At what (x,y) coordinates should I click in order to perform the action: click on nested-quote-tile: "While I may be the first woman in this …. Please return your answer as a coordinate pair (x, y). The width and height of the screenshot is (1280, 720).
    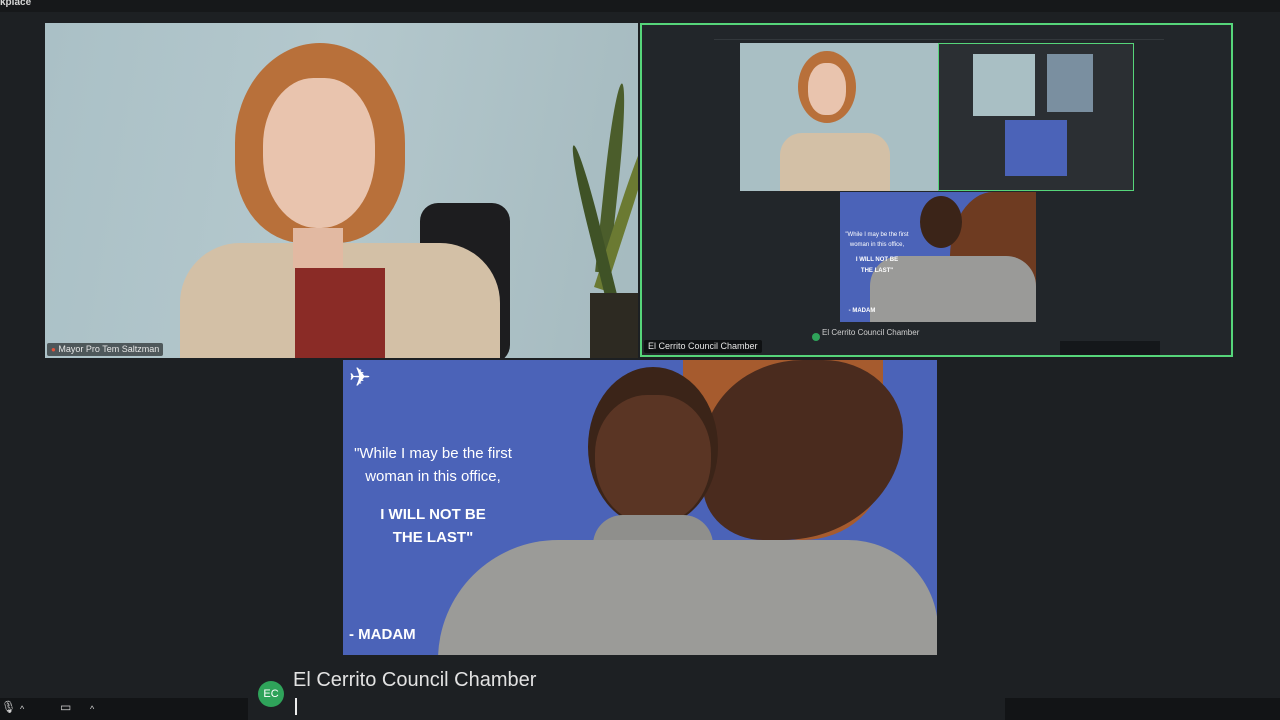
    Looking at the image, I should click on (938, 257).